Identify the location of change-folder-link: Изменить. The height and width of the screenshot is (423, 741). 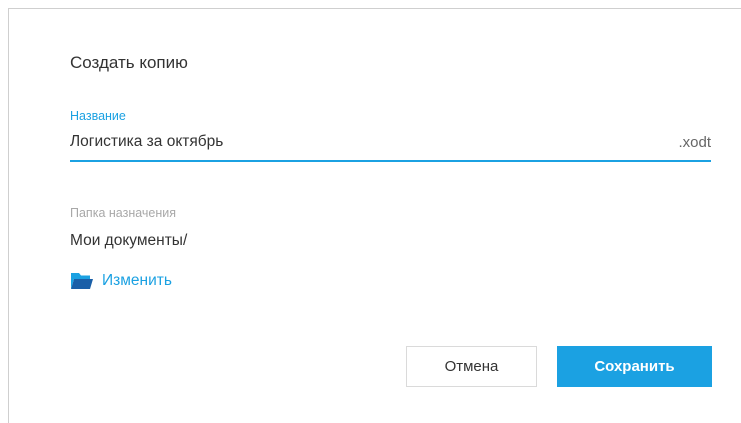
(121, 281).